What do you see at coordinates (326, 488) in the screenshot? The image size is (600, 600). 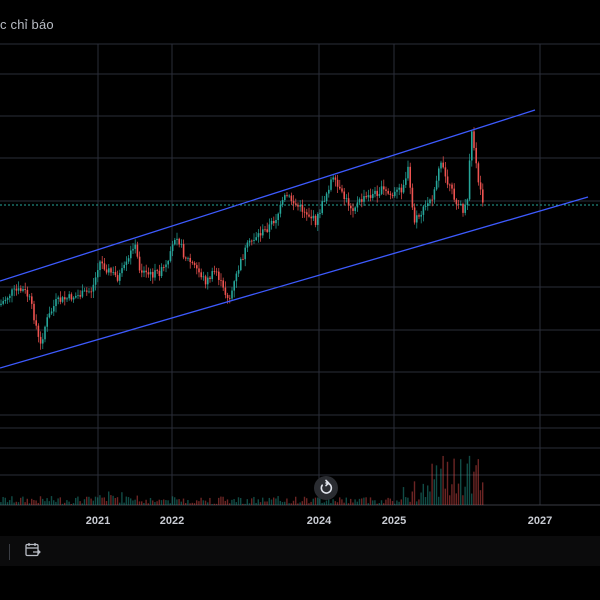 I see `reset-chart-button` at bounding box center [326, 488].